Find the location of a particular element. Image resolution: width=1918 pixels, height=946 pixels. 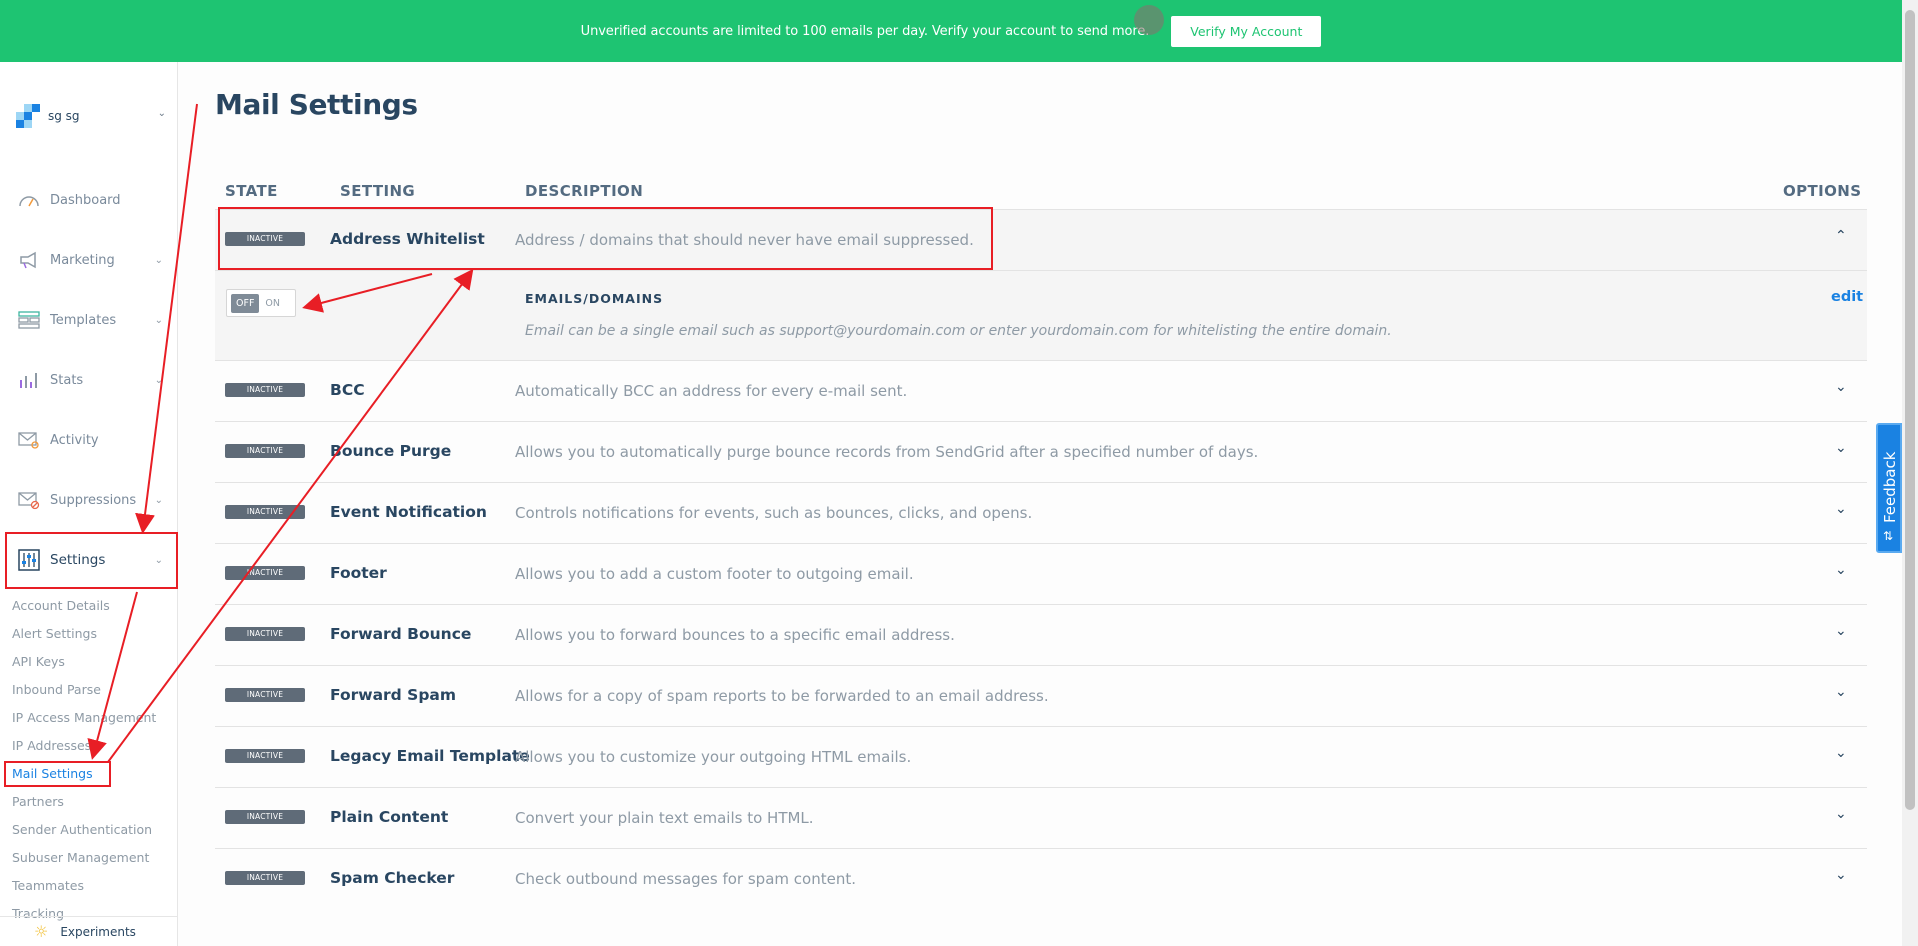

nav-label: Suppressions is located at coordinates (93, 500).